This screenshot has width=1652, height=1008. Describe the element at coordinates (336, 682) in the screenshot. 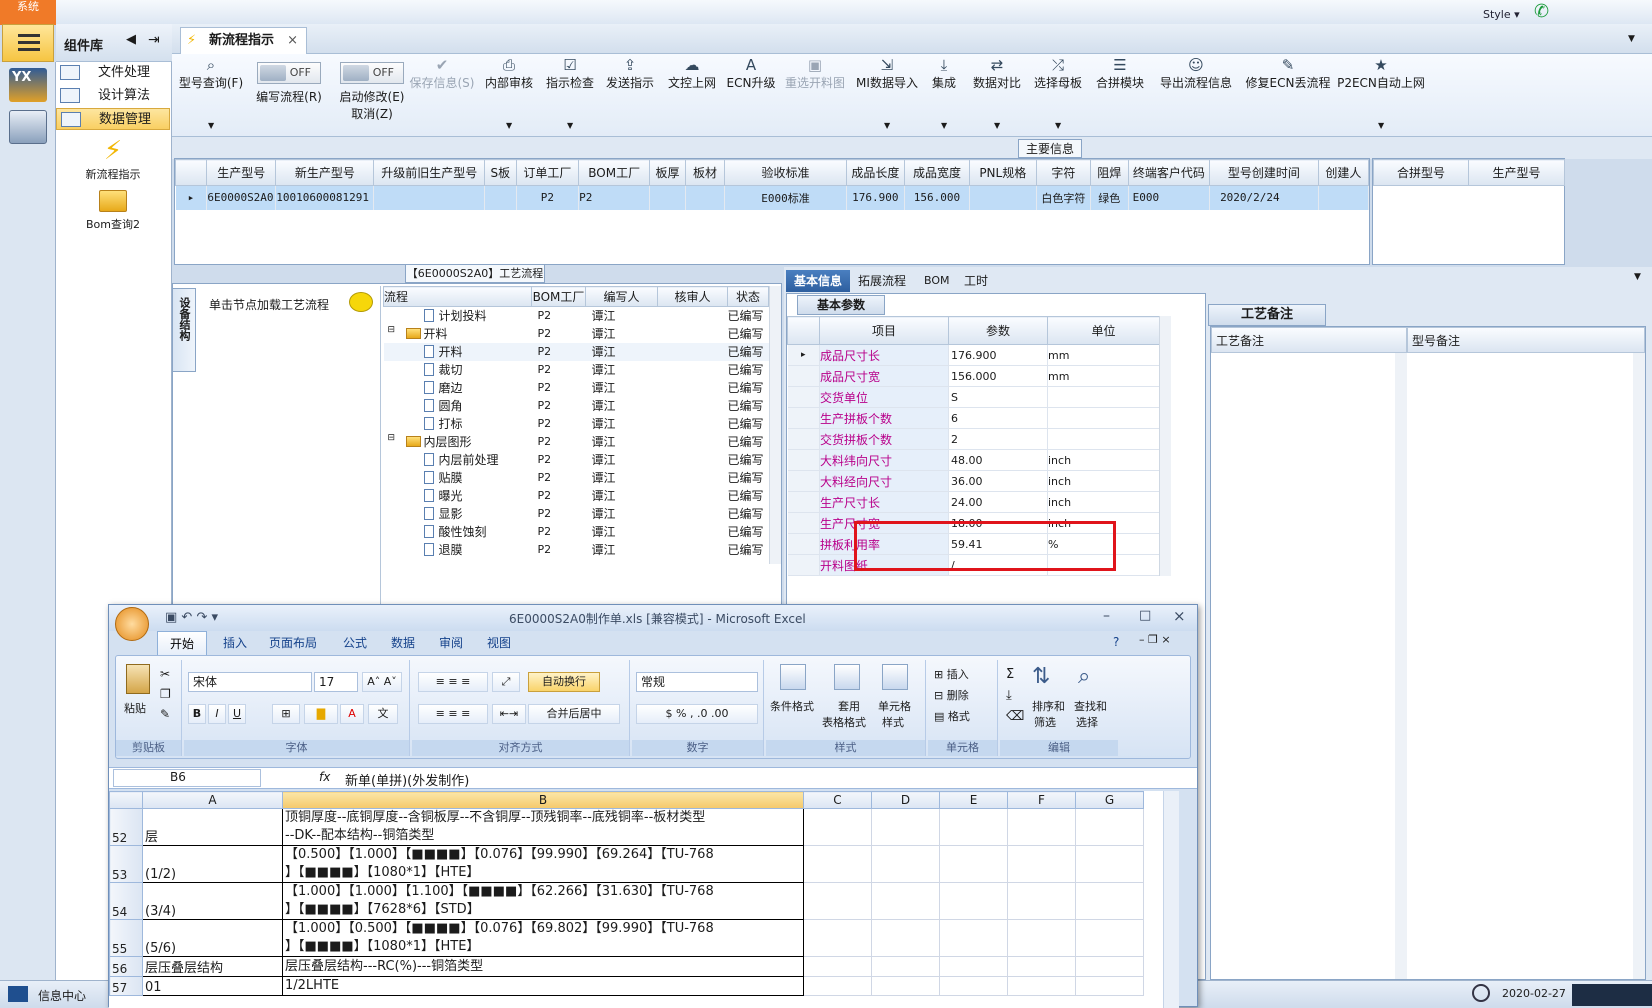

I see `font-size-select: 17` at that location.